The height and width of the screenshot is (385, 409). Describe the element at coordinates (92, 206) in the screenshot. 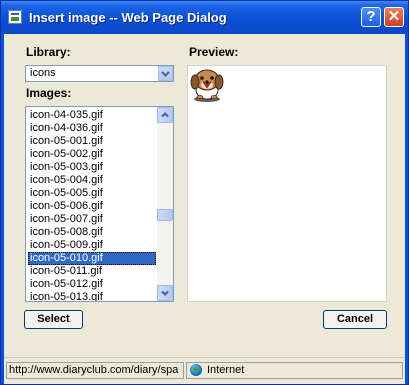

I see `list-item: icon-05-006.gif` at that location.